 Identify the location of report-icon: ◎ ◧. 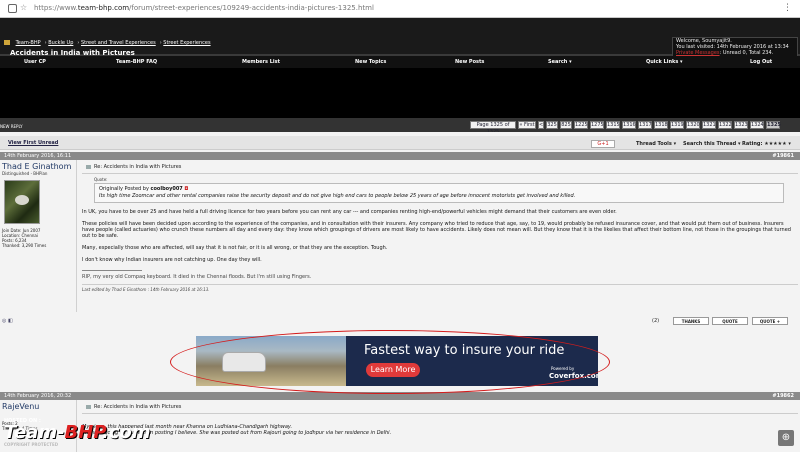
(7, 321).